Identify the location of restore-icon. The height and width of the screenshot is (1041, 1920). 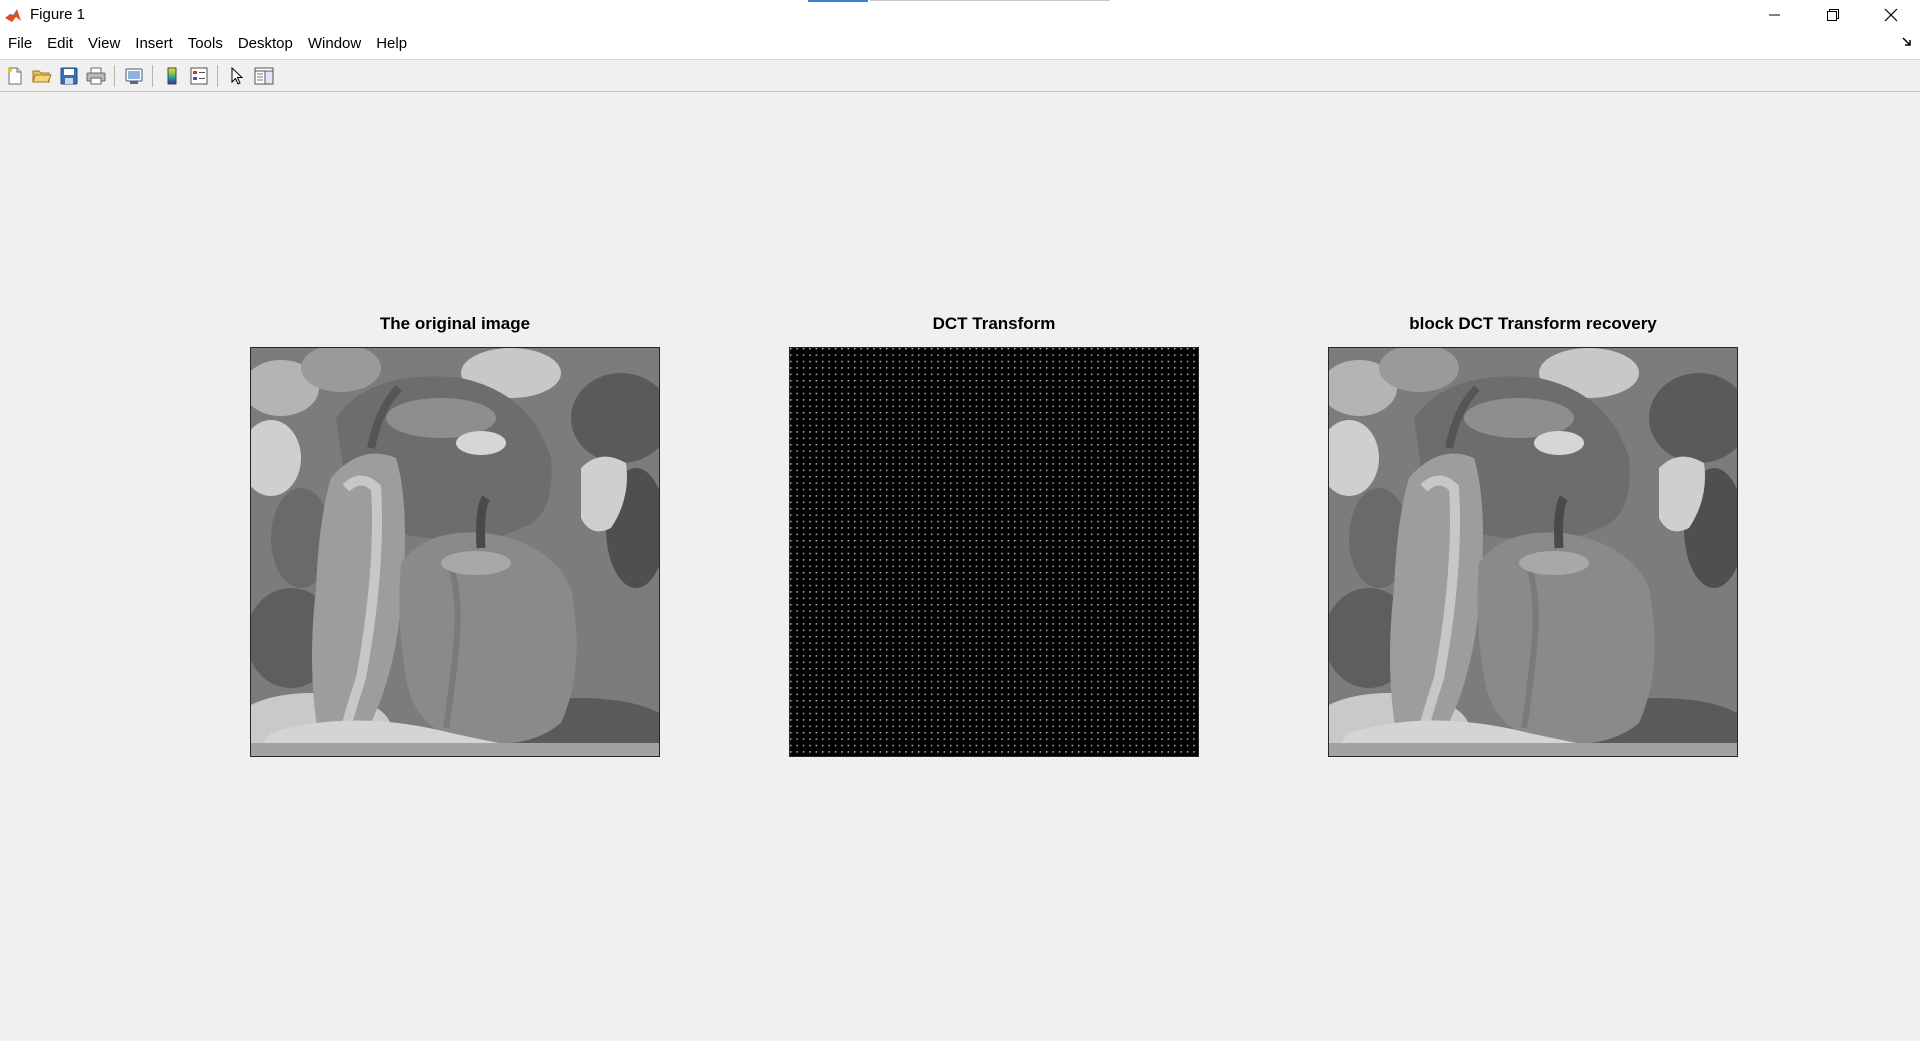
(1833, 14).